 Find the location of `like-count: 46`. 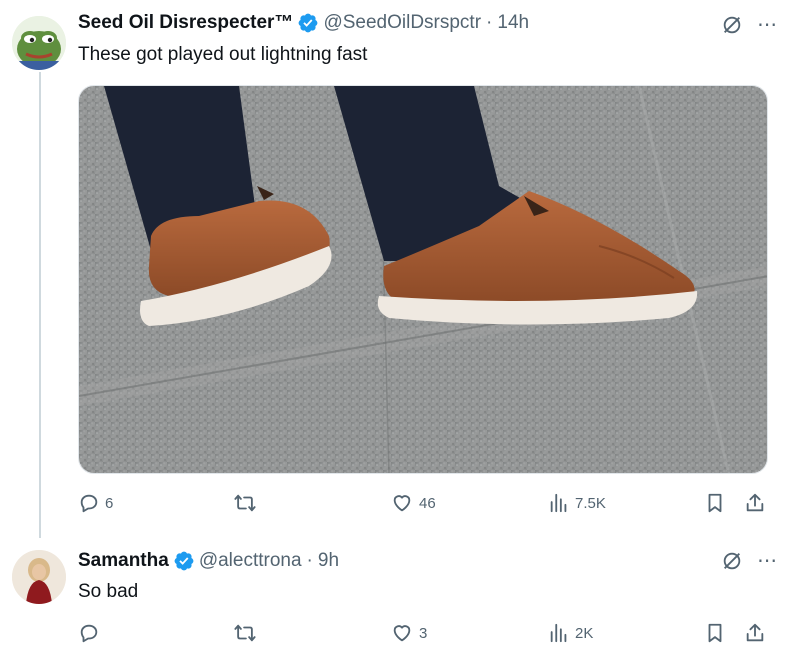

like-count: 46 is located at coordinates (427, 503).